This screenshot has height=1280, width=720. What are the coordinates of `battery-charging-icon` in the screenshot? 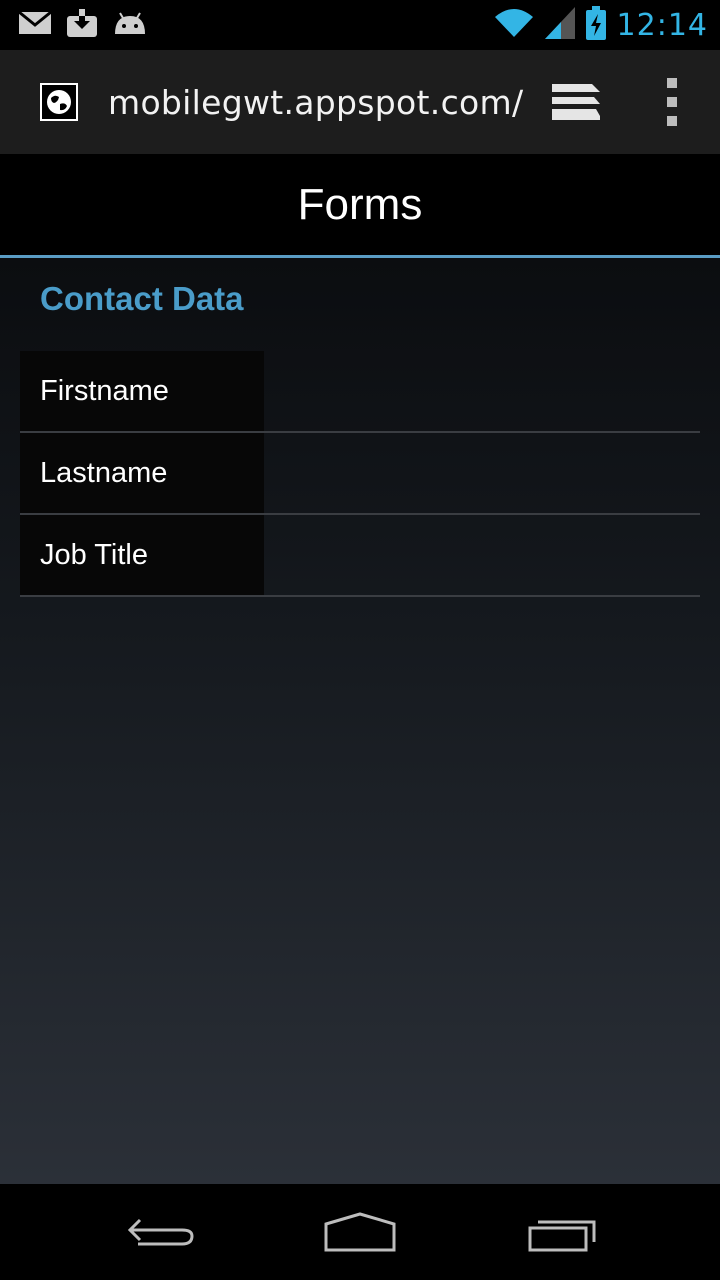 It's located at (596, 25).